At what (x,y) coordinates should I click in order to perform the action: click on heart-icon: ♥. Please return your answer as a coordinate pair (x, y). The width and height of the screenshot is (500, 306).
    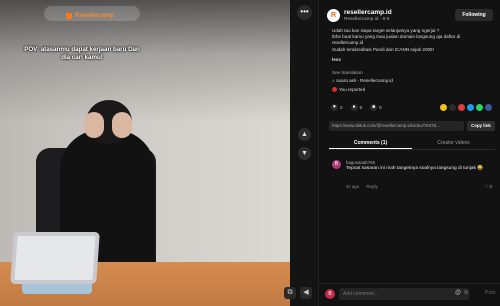
    Looking at the image, I should click on (334, 107).